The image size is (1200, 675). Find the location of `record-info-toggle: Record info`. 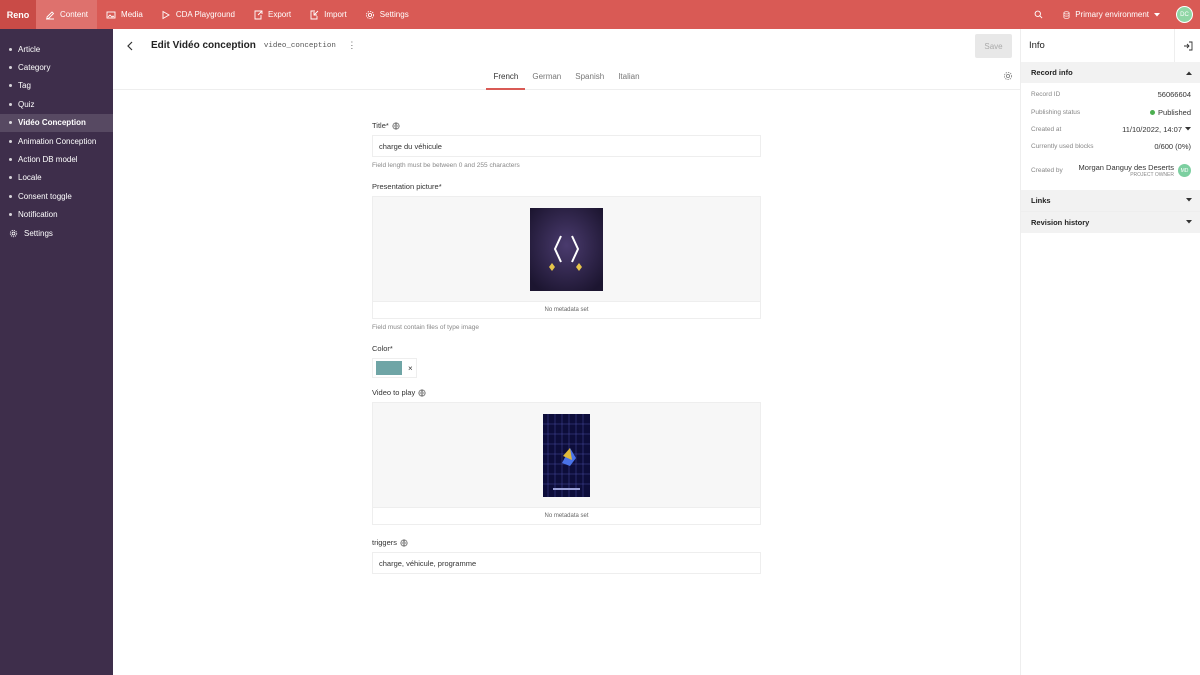

record-info-toggle: Record info is located at coordinates (1110, 72).